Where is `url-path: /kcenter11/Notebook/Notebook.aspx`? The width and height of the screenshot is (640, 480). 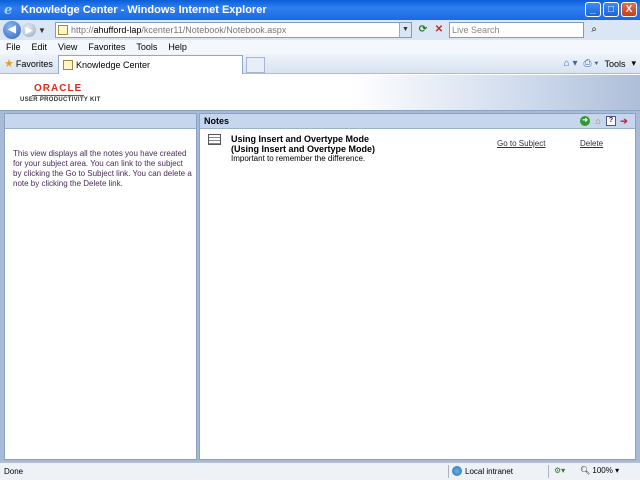 url-path: /kcenter11/Notebook/Notebook.aspx is located at coordinates (214, 30).